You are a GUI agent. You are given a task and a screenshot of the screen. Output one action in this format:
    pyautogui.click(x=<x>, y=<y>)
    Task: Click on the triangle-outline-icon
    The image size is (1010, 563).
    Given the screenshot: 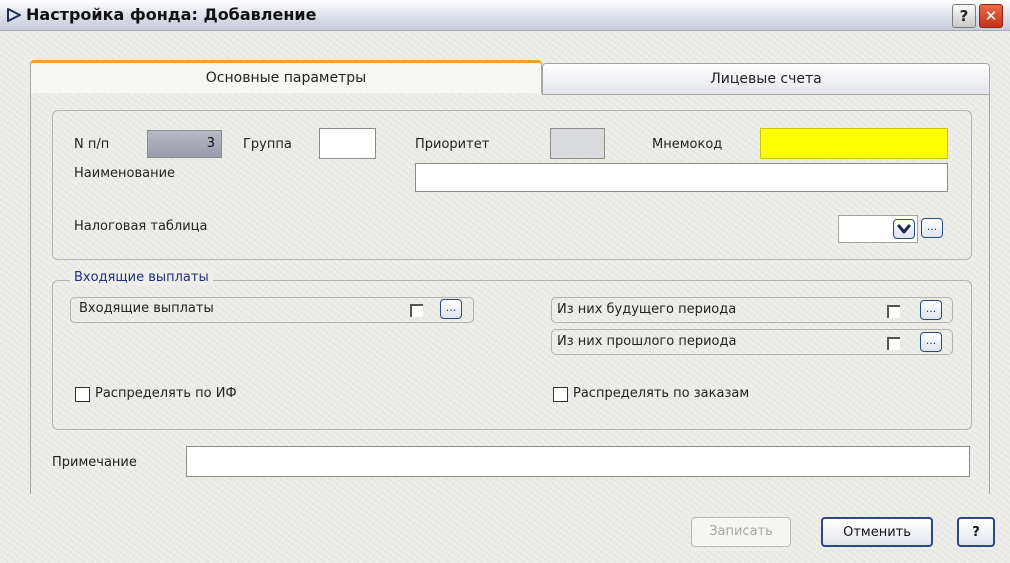 What is the action you would take?
    pyautogui.click(x=14, y=15)
    